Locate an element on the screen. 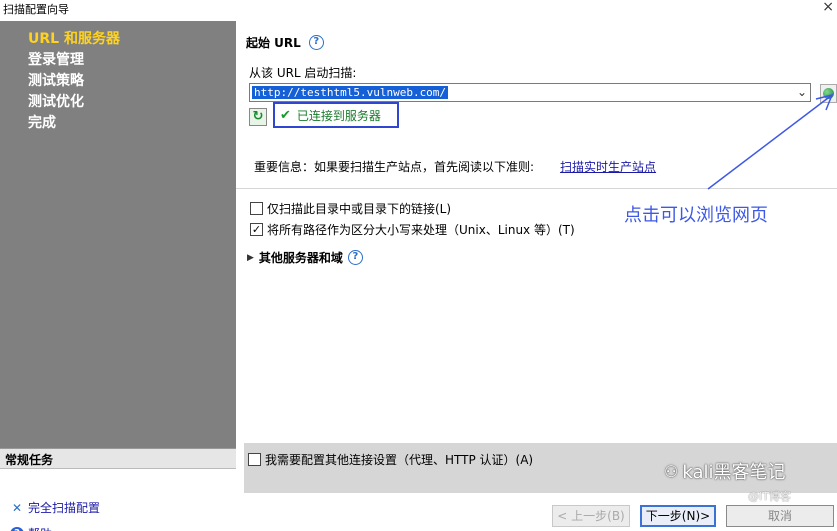 The width and height of the screenshot is (837, 531). tasks-header: 常规任务 is located at coordinates (118, 459).